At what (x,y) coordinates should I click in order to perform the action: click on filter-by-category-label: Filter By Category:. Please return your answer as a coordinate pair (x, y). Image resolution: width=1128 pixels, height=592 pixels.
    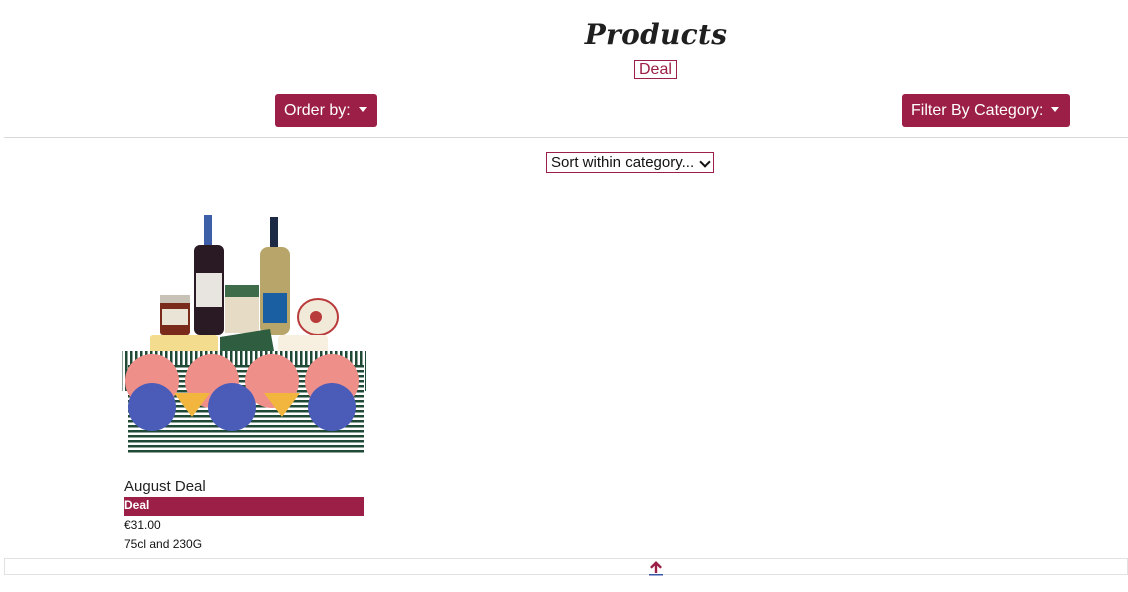
    Looking at the image, I should click on (977, 110).